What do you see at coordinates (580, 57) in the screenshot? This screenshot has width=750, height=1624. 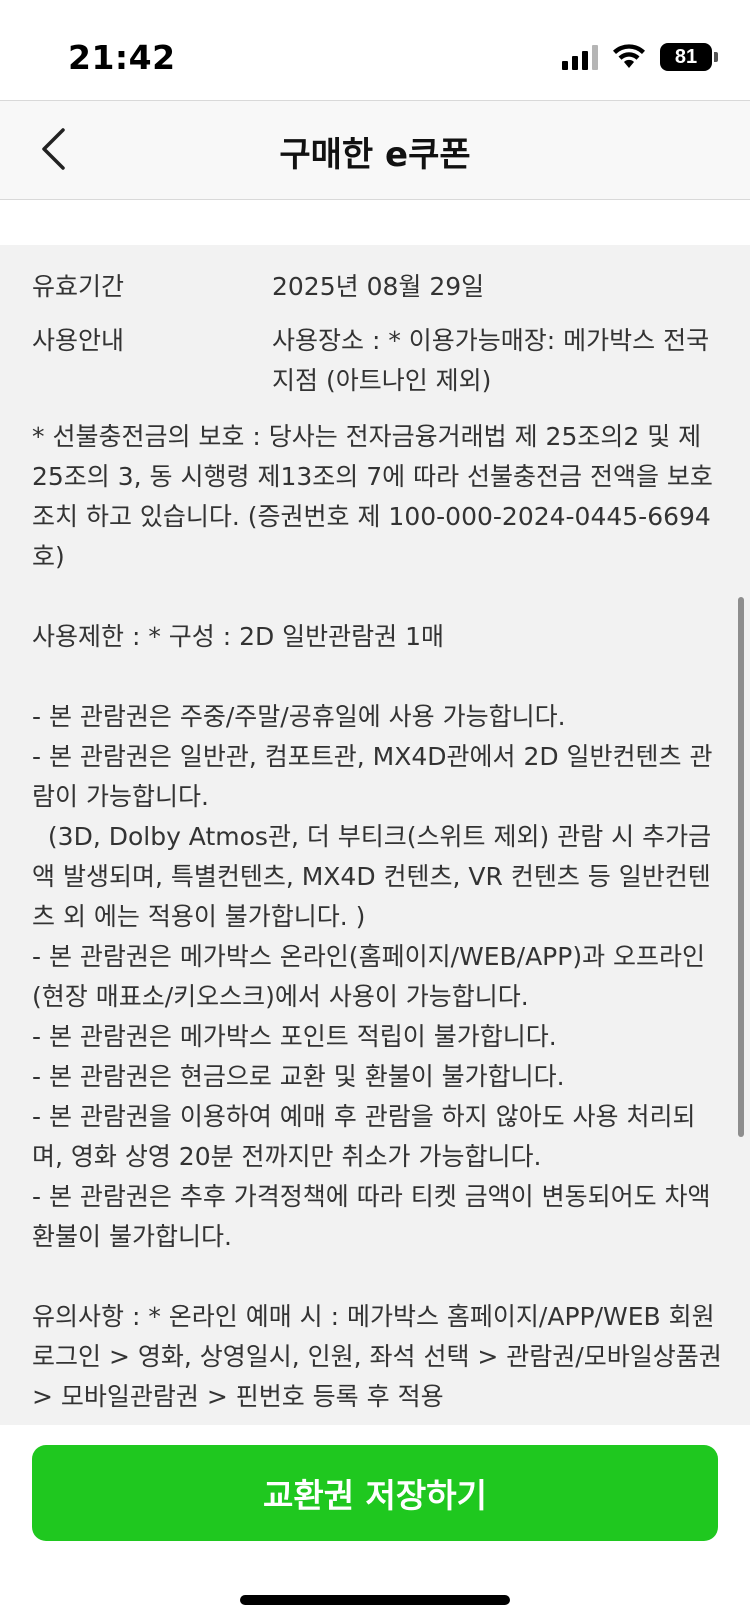 I see `signal-icon` at bounding box center [580, 57].